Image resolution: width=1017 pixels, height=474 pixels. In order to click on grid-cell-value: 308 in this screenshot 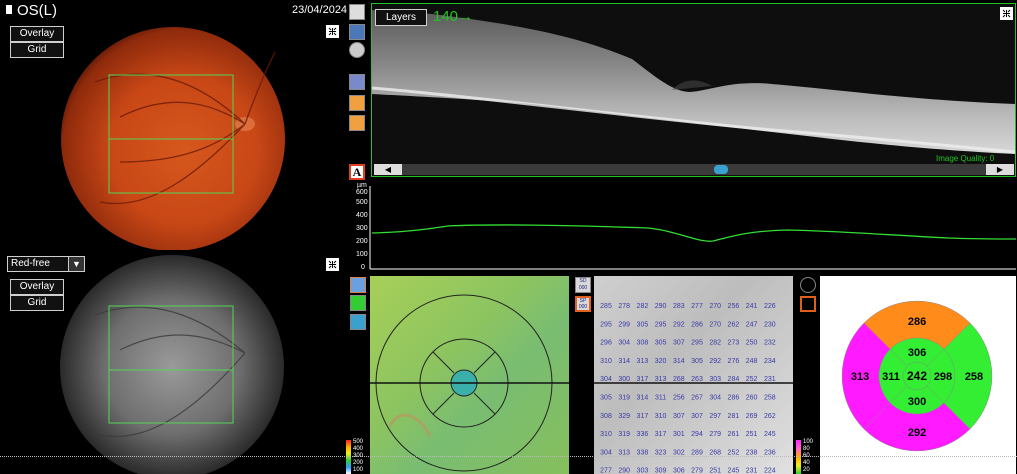, I will do `click(606, 416)`.